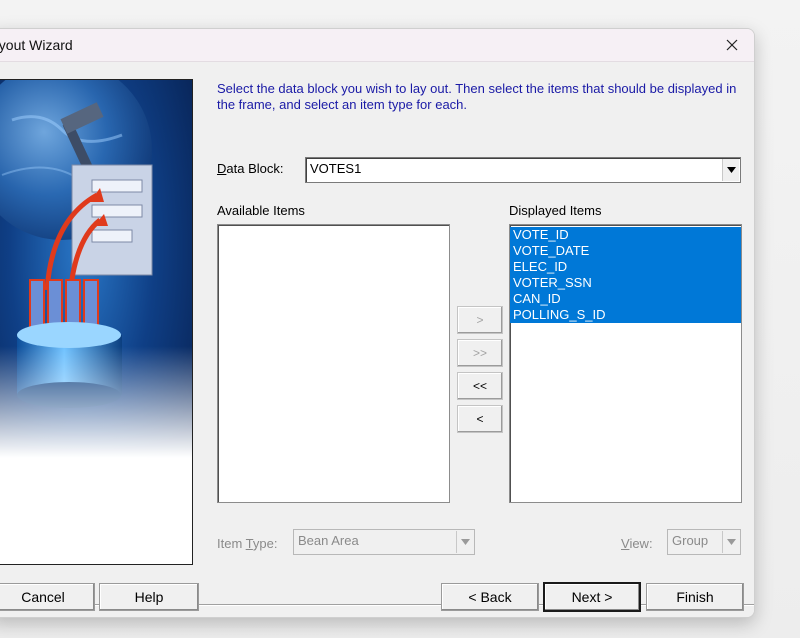  What do you see at coordinates (328, 540) in the screenshot?
I see `item-type-value: Bean Area` at bounding box center [328, 540].